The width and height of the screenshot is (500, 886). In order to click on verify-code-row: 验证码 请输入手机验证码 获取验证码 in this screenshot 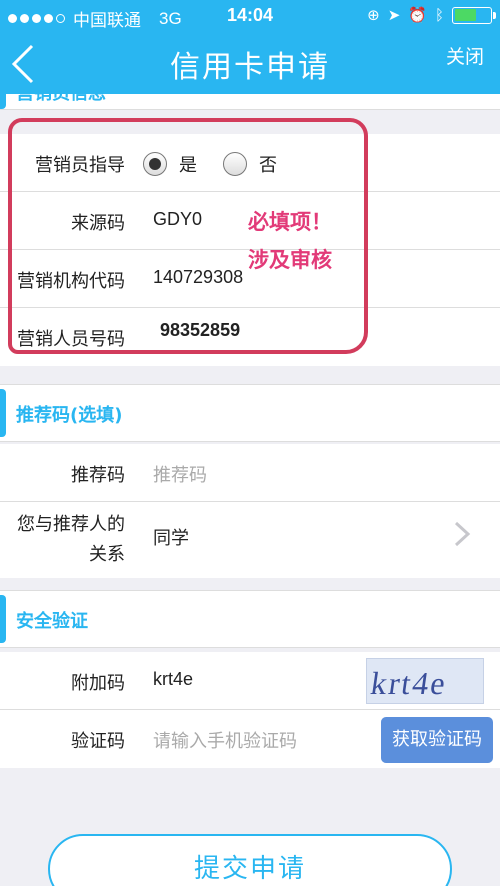, I will do `click(250, 739)`.